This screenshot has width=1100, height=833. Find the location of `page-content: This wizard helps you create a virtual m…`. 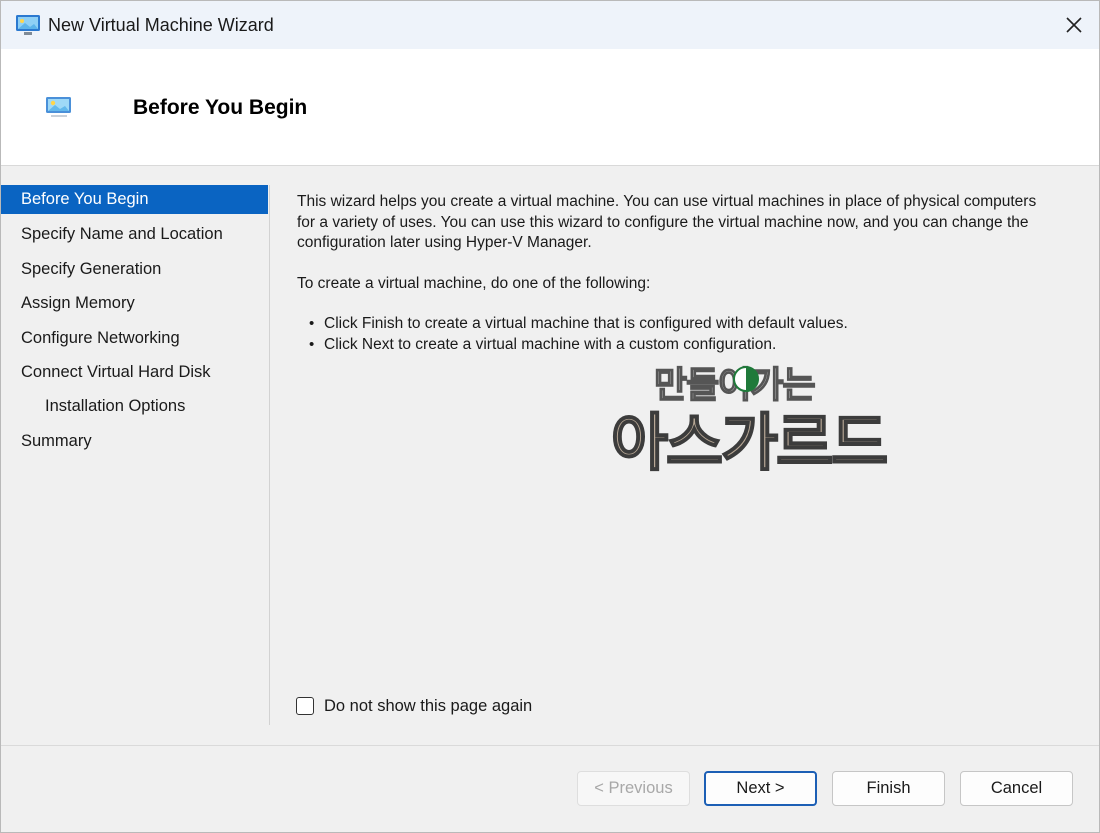

page-content: This wizard helps you create a virtual m… is located at coordinates (677, 273).